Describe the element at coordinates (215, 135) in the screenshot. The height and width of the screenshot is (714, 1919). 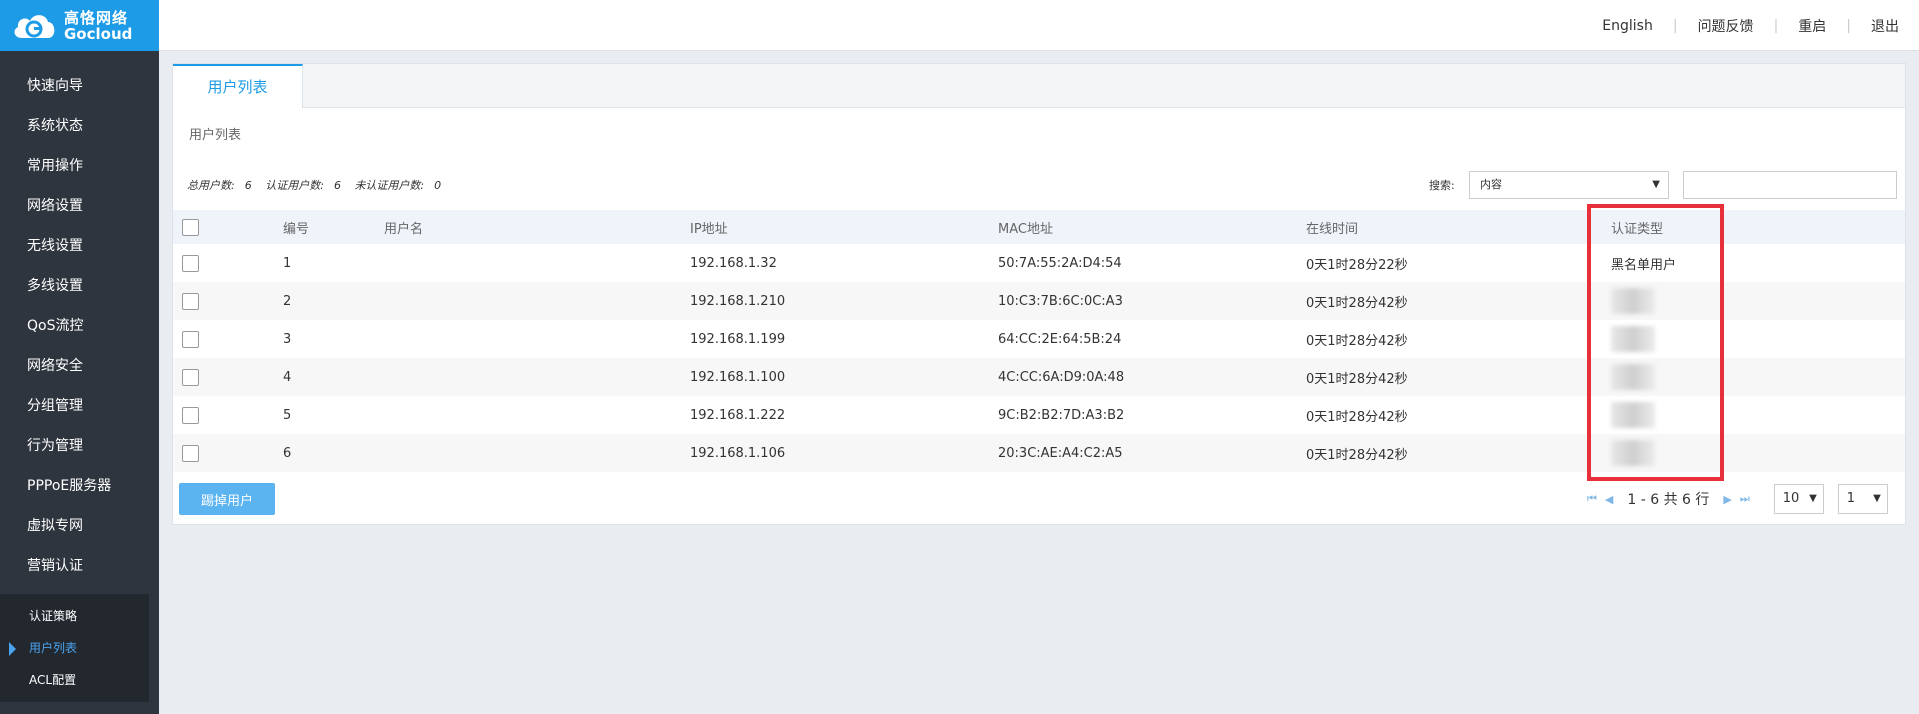
I see `section-title: 用户列表` at that location.